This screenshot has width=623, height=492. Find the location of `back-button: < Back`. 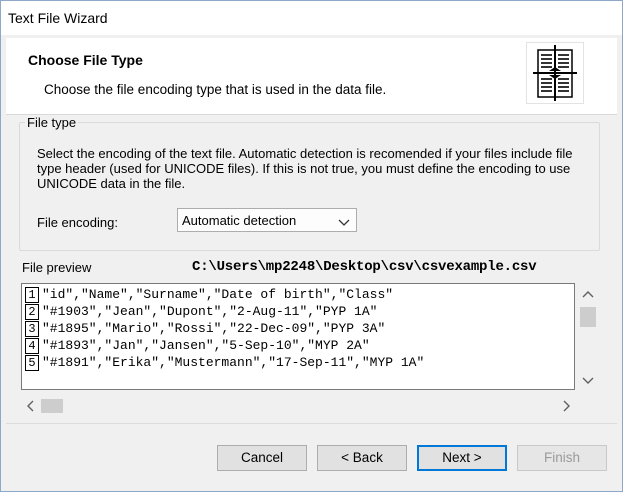

back-button: < Back is located at coordinates (362, 458).